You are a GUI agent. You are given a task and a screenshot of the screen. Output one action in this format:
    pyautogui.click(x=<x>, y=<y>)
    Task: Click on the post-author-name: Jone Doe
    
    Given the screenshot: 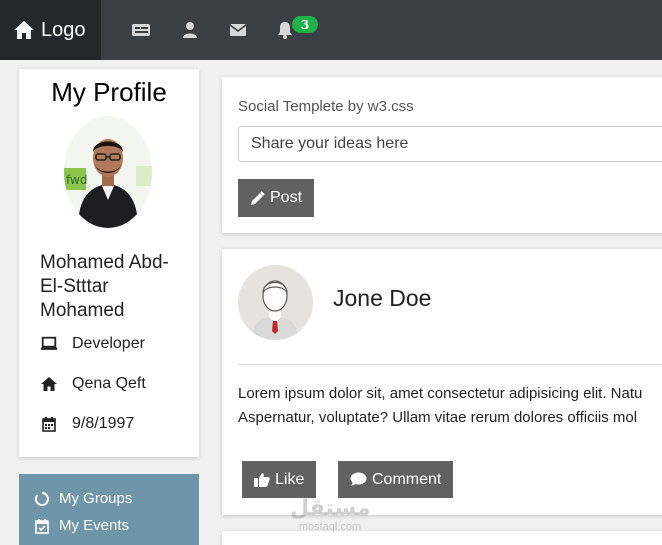 What is the action you would take?
    pyautogui.click(x=382, y=298)
    